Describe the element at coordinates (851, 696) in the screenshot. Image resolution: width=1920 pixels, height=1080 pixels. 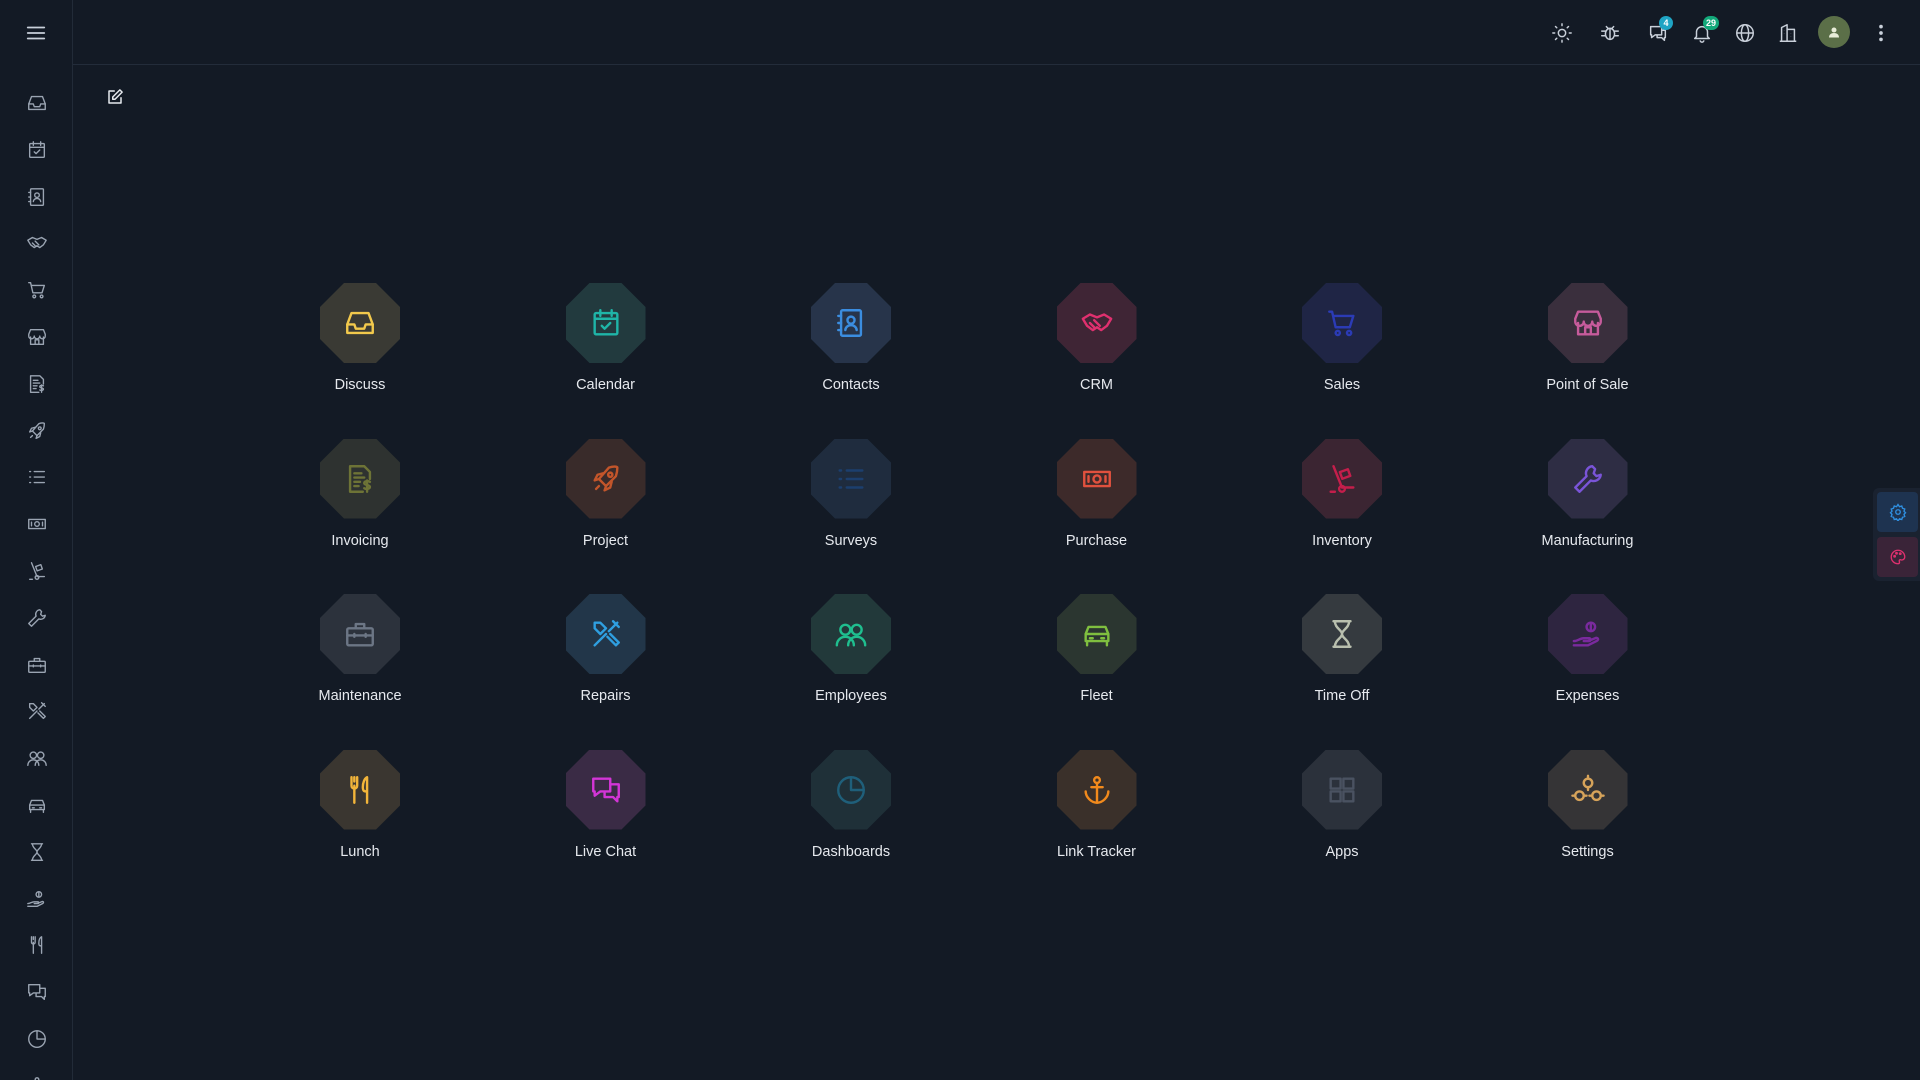
I see `app-label: Employees` at that location.